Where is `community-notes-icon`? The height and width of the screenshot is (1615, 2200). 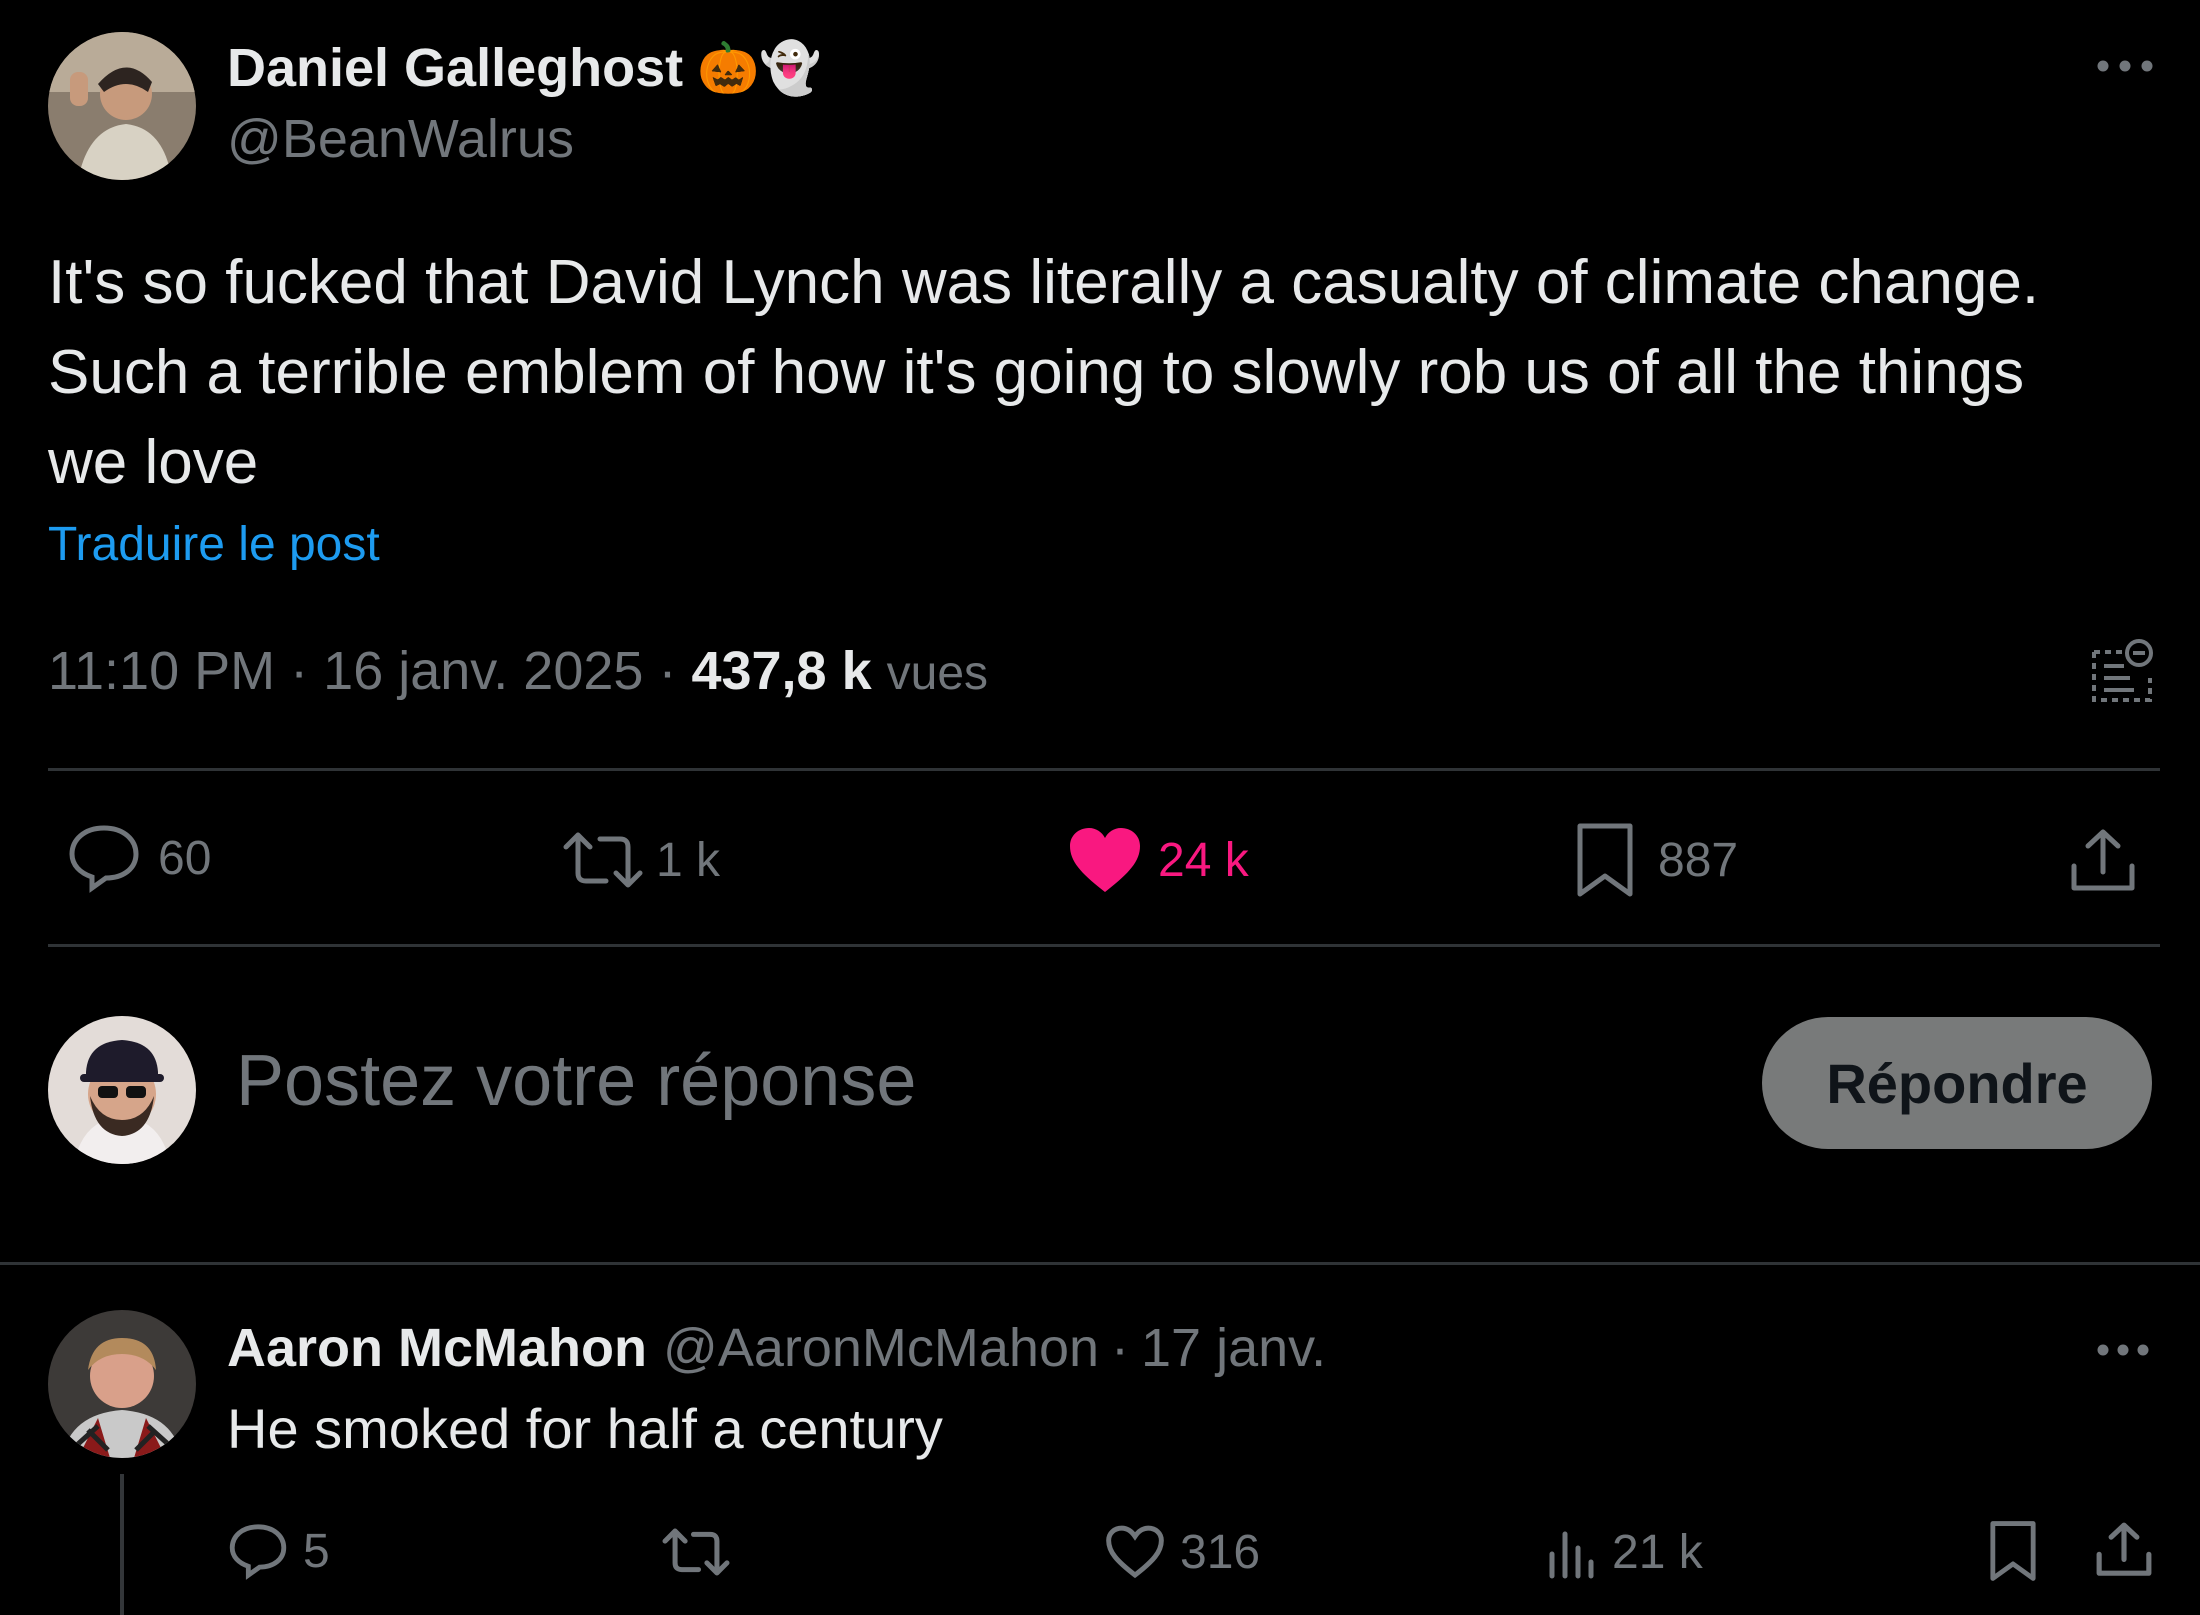
community-notes-icon is located at coordinates (2123, 671).